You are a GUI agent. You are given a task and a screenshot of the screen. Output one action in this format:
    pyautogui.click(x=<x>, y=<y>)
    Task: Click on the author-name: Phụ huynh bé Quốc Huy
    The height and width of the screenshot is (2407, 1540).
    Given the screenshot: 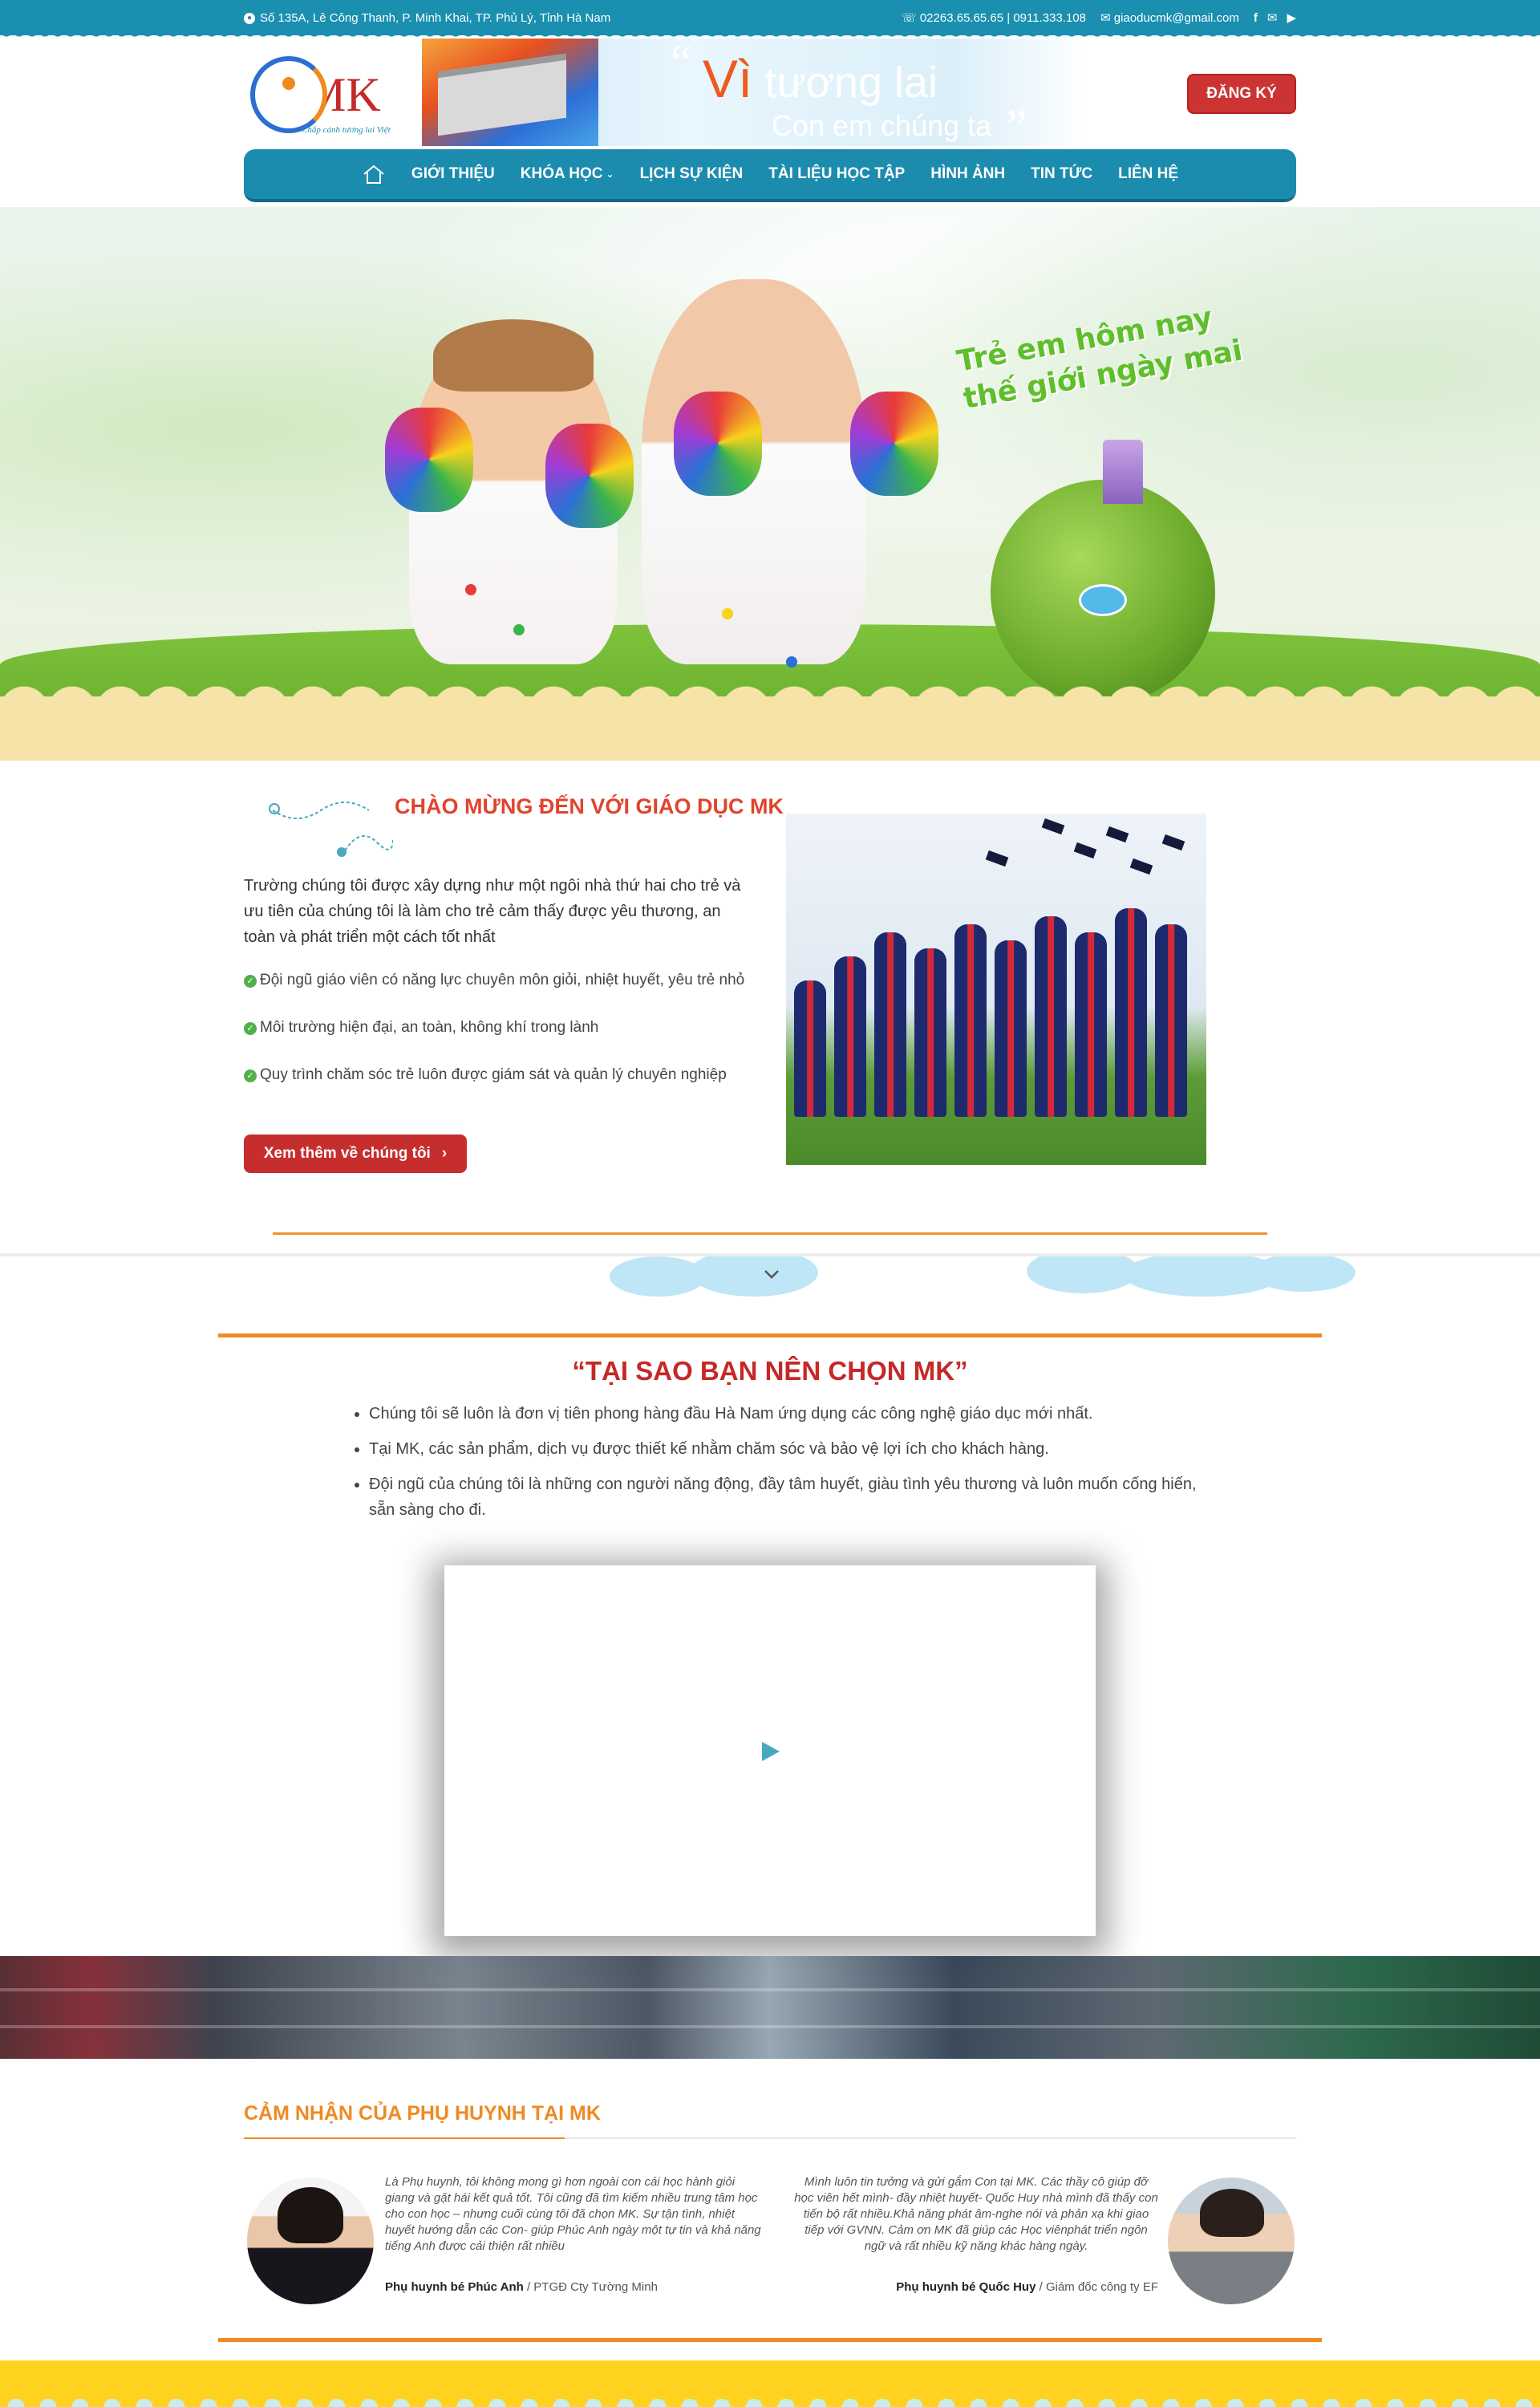 What is the action you would take?
    pyautogui.click(x=966, y=2287)
    